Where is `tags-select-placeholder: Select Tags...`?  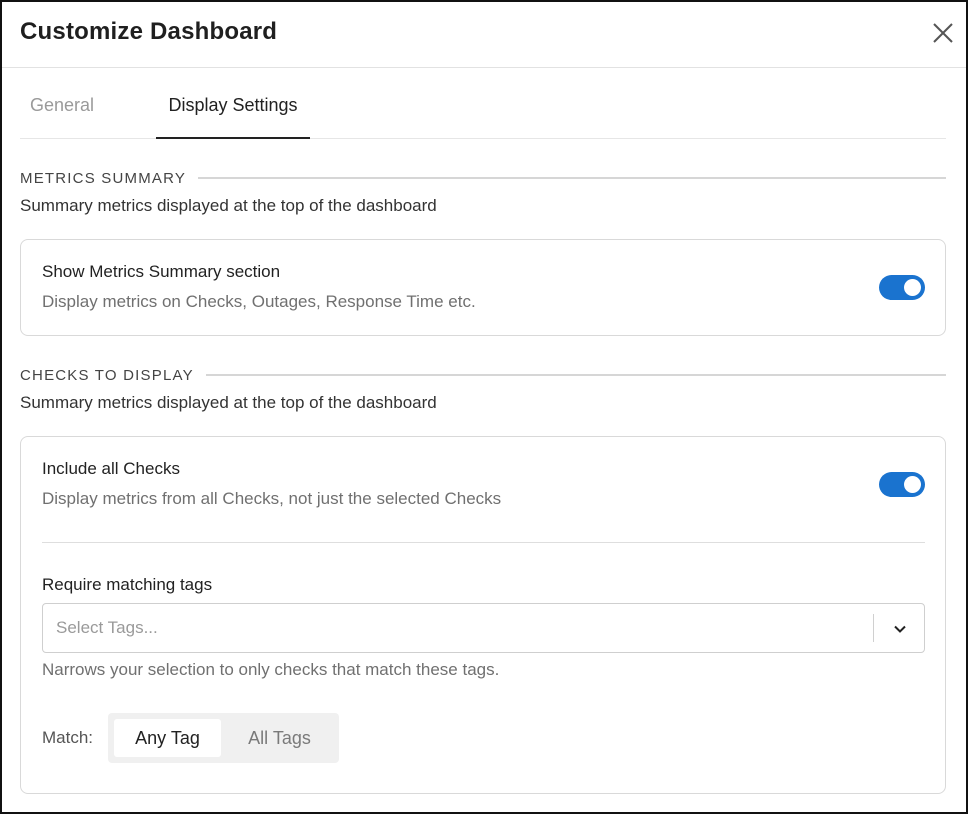
tags-select-placeholder: Select Tags... is located at coordinates (107, 627).